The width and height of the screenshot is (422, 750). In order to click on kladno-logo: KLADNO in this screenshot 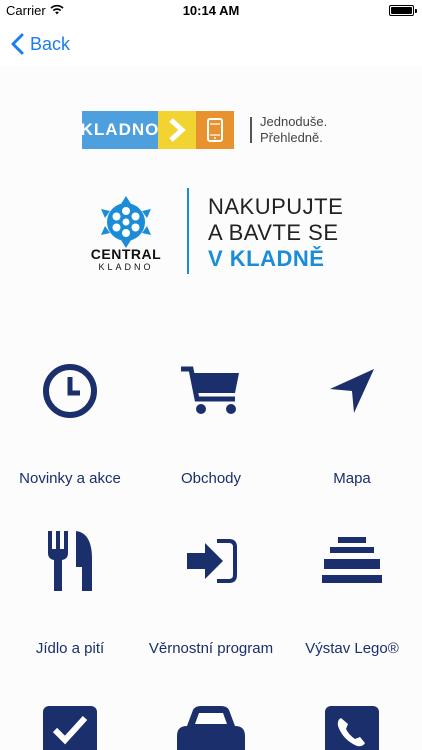, I will do `click(119, 130)`.